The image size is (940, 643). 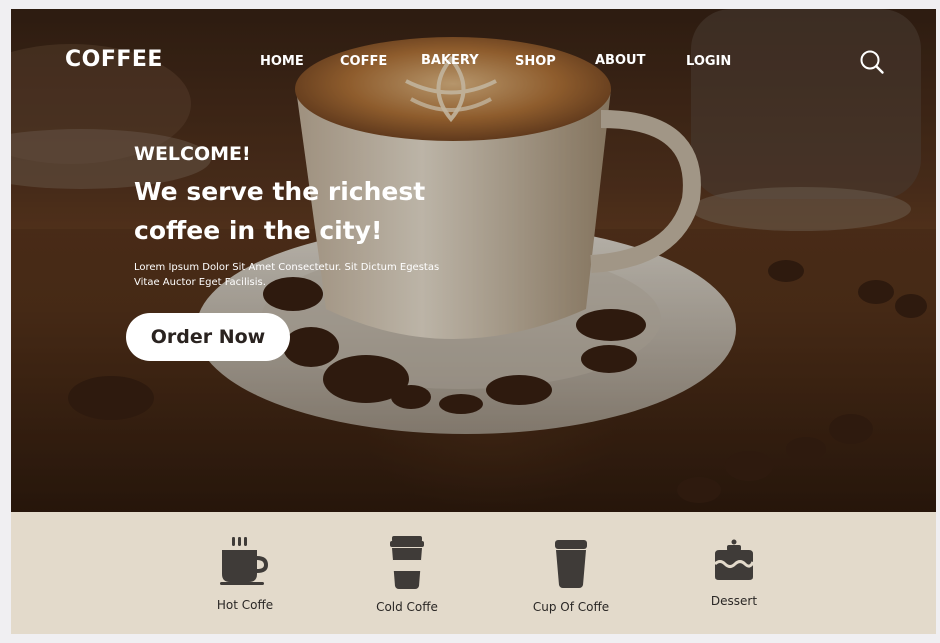 What do you see at coordinates (407, 562) in the screenshot?
I see `cold-coffee-cup-icon` at bounding box center [407, 562].